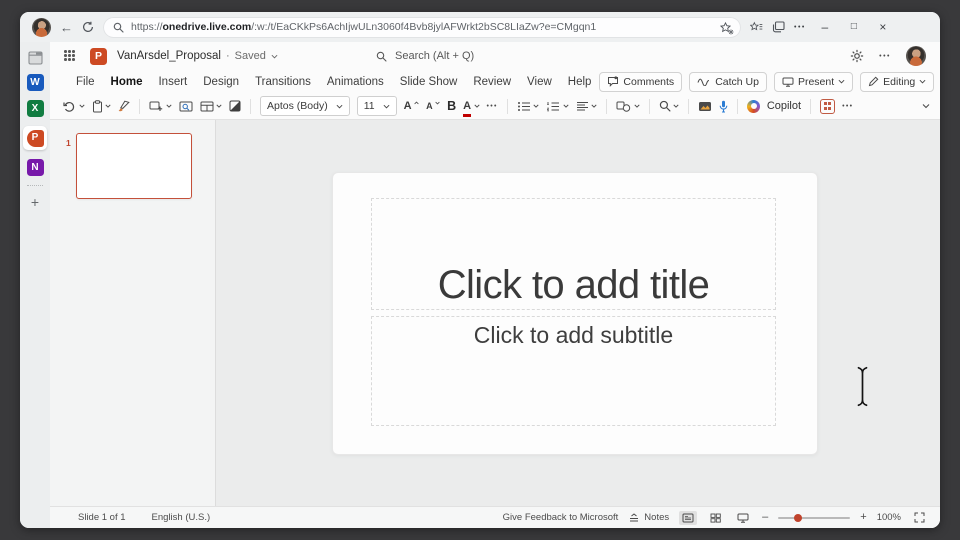 This screenshot has width=960, height=540. Describe the element at coordinates (756, 27) in the screenshot. I see `favorites-icon` at that location.